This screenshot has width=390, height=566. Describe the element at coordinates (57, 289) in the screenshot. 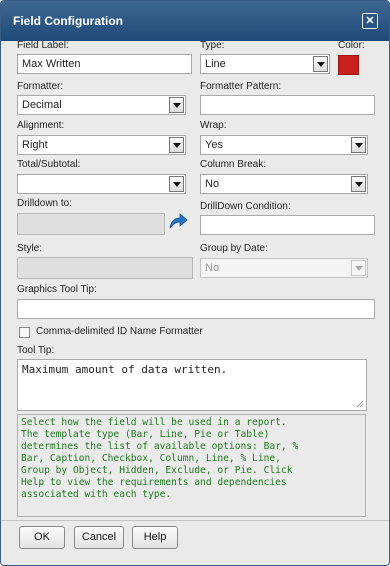

I see `graphics-tool-tip-label: Graphics Tool Tip:` at that location.